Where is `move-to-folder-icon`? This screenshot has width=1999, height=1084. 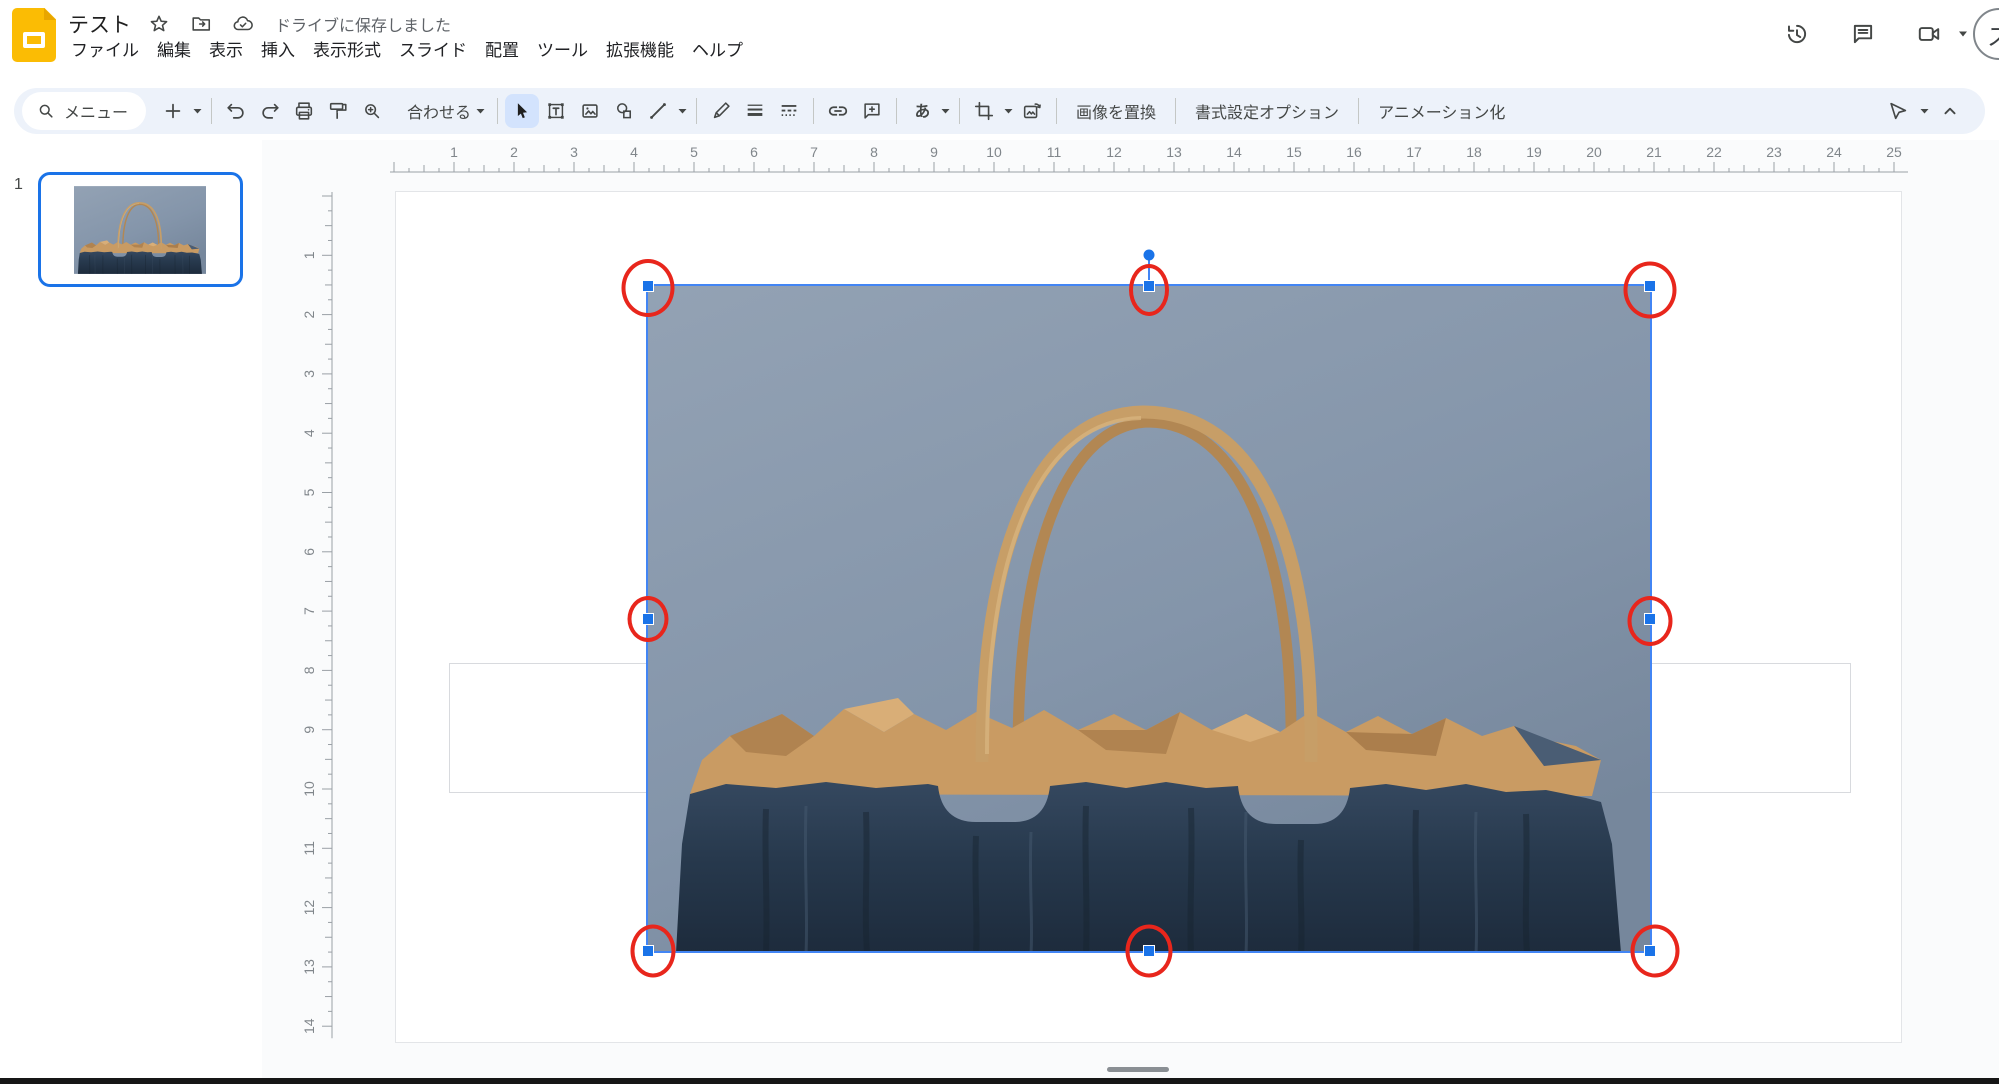 move-to-folder-icon is located at coordinates (201, 24).